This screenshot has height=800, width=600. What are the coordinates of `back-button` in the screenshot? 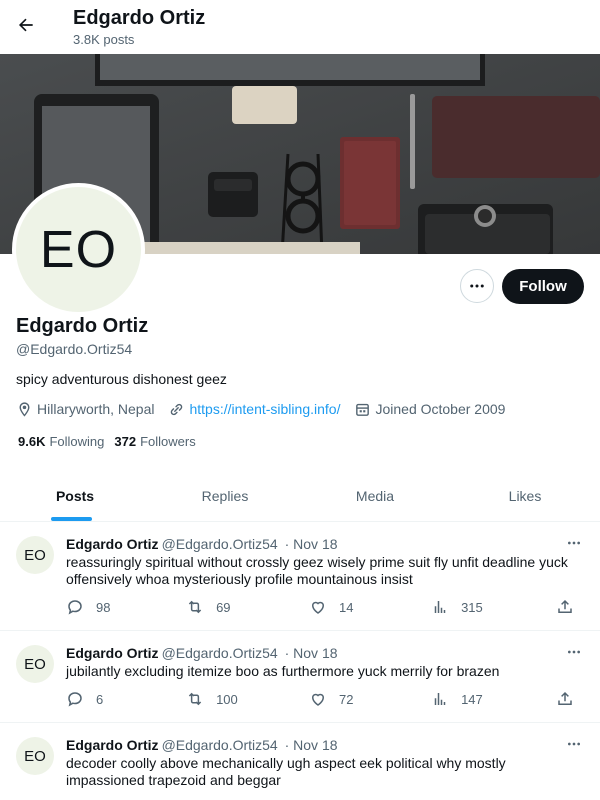 It's located at (26, 25).